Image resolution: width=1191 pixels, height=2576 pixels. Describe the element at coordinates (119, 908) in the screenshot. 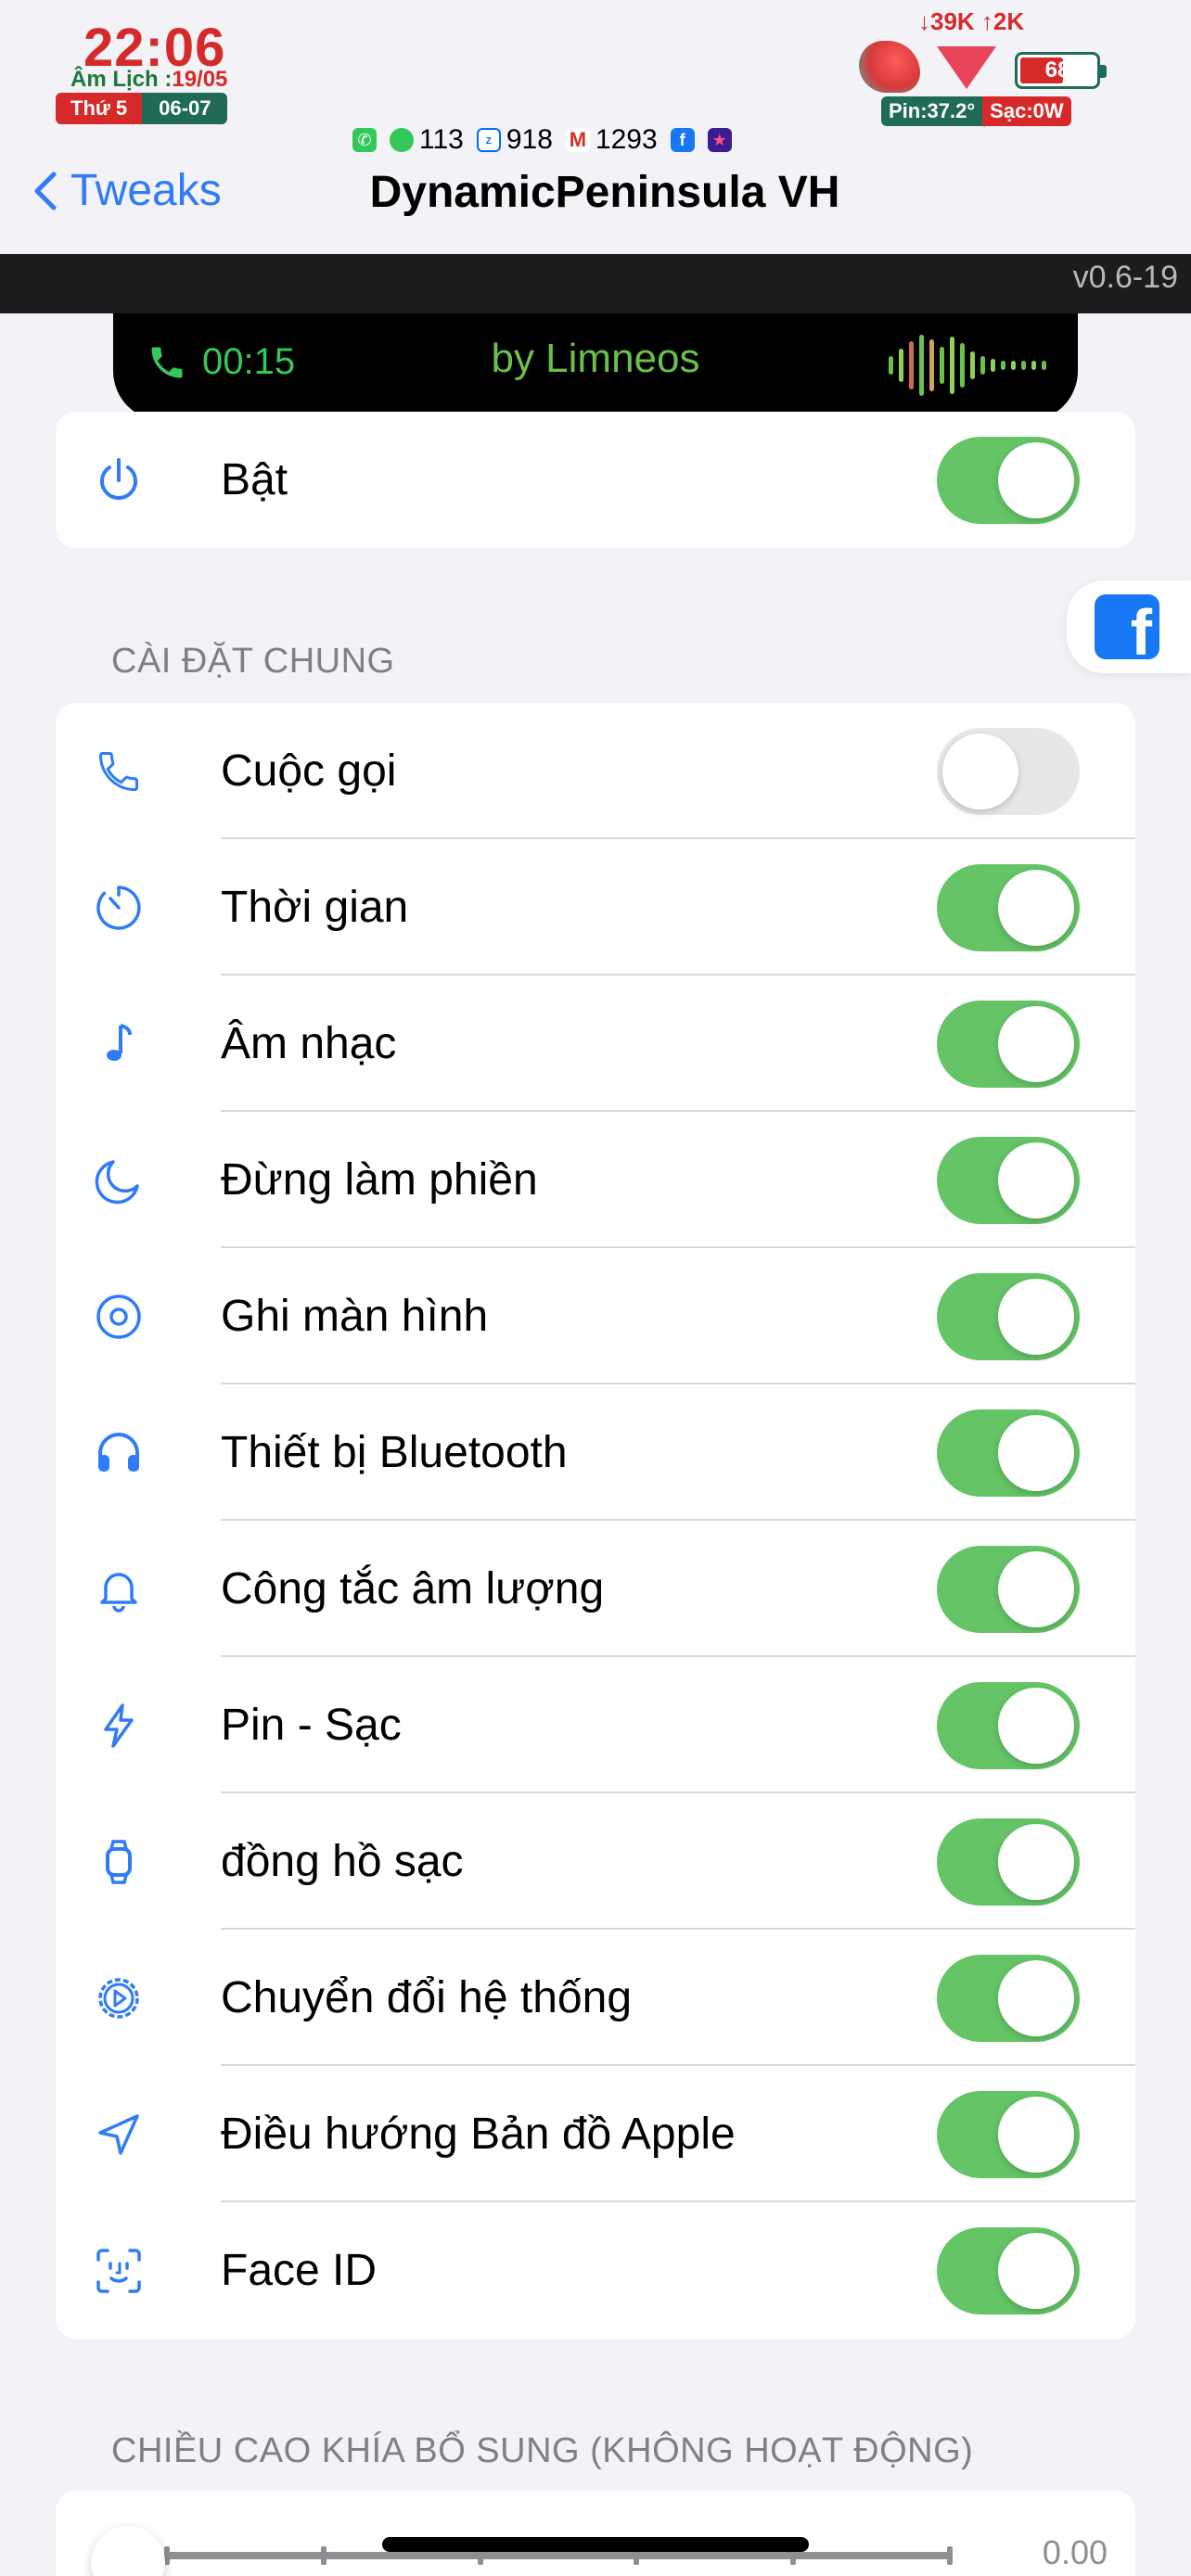

I see `timer-icon` at that location.